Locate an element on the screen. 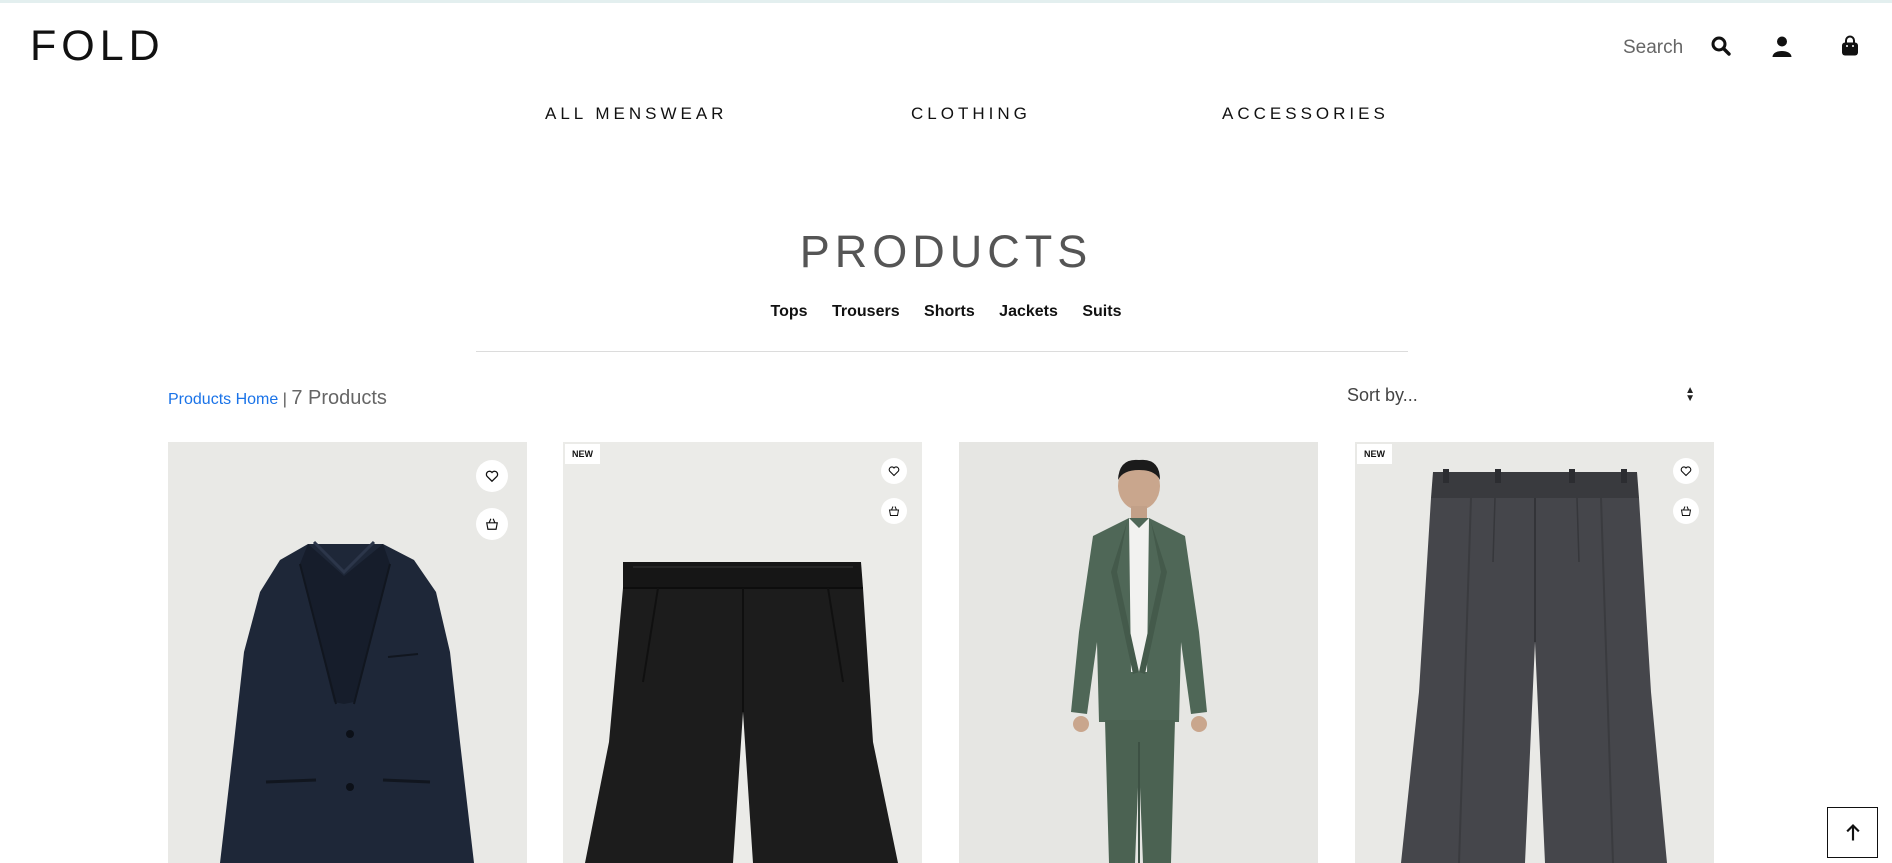 The width and height of the screenshot is (1892, 863). main-nav: ALL MENSWEAR CLOTHING ACCESSORIES is located at coordinates (946, 115).